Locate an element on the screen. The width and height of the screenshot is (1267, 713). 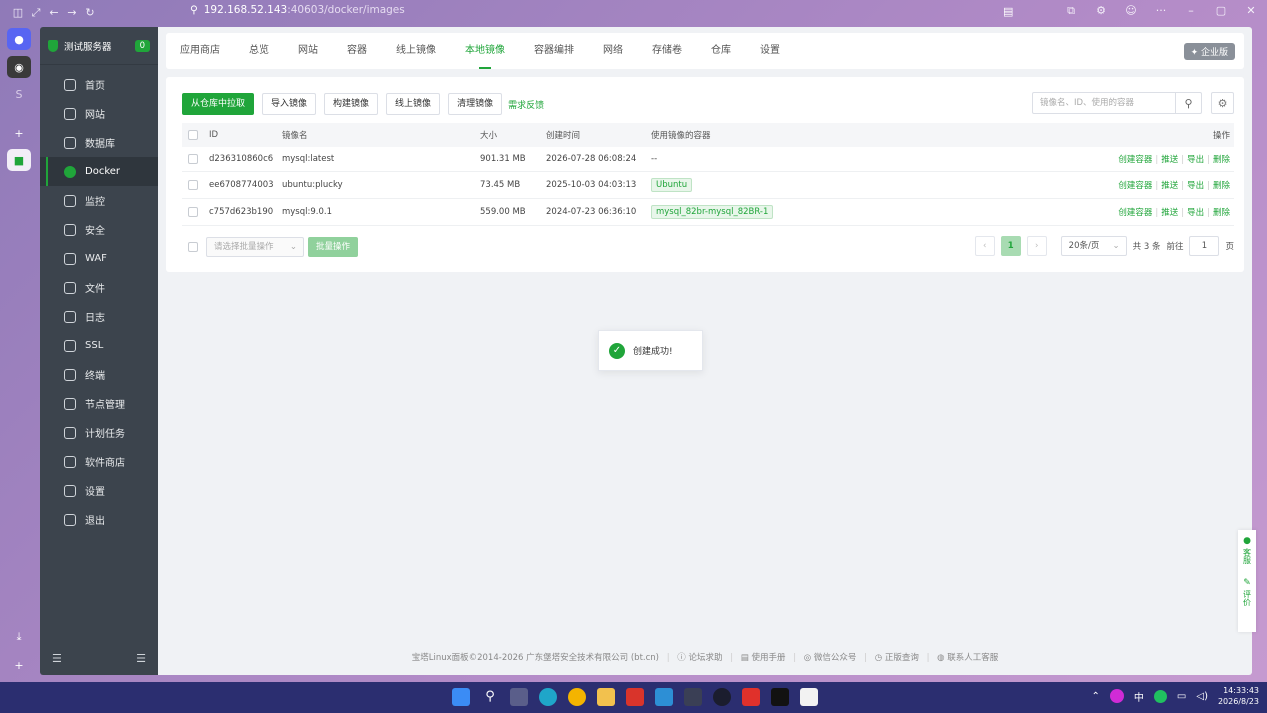
sidebar-item-4: 监控 is located at coordinates (99, 200).